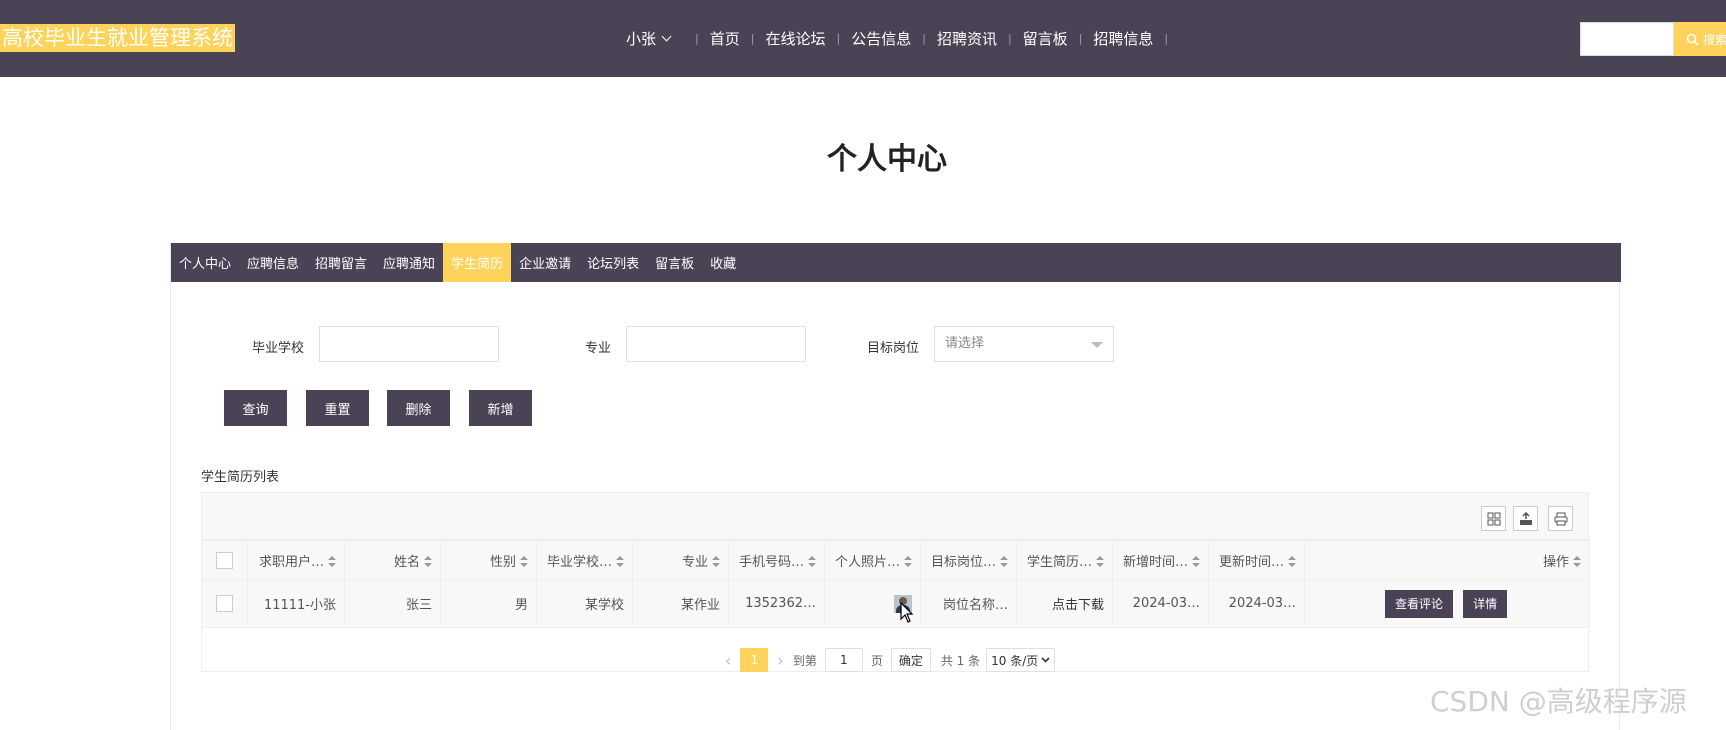 The width and height of the screenshot is (1726, 730). Describe the element at coordinates (545, 262) in the screenshot. I see `tab-company-invites: 企业邀请` at that location.